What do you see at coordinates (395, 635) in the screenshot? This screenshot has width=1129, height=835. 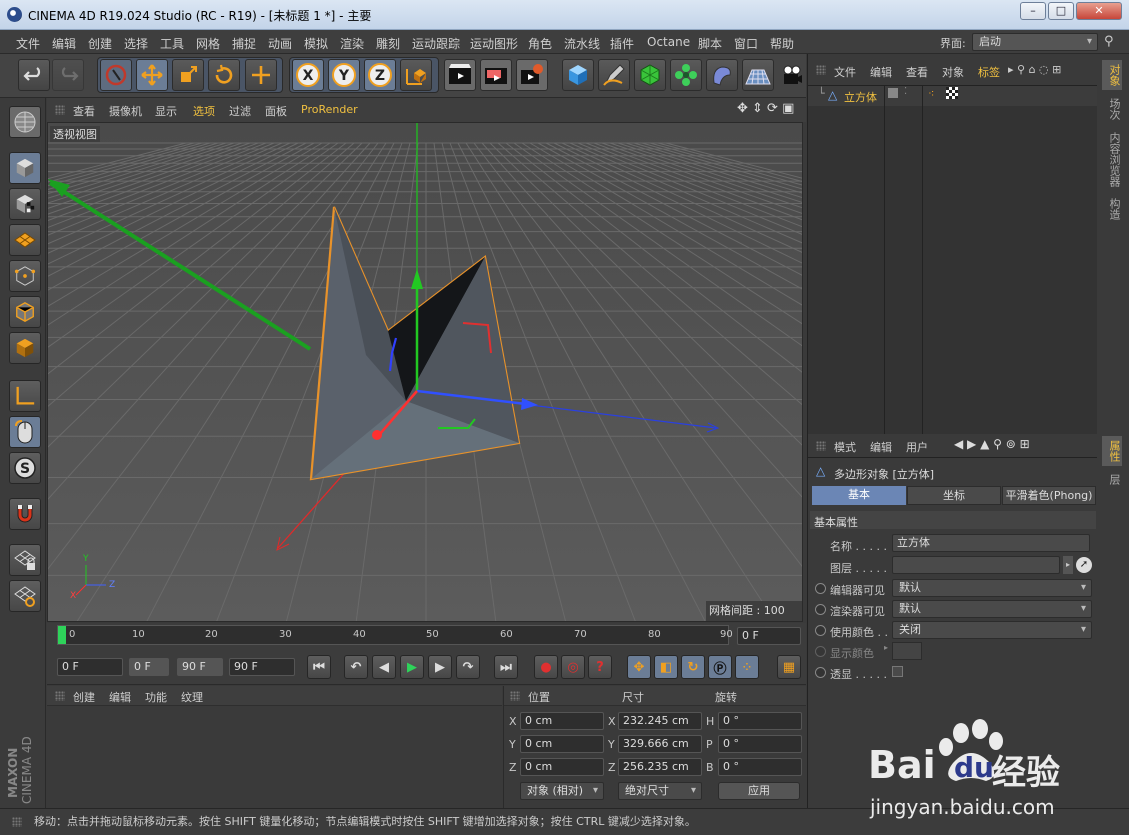 I see `timeline-ruler: 0 10 20 30 40 50 60 70 80 90` at bounding box center [395, 635].